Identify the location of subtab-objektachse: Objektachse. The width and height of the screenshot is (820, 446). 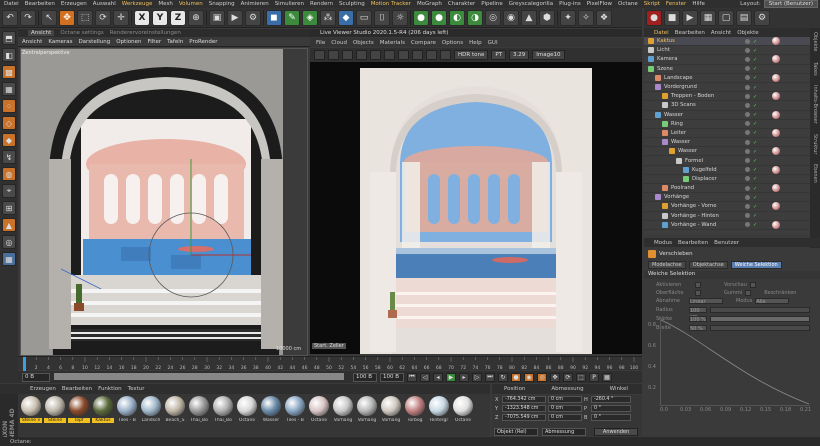
(708, 264).